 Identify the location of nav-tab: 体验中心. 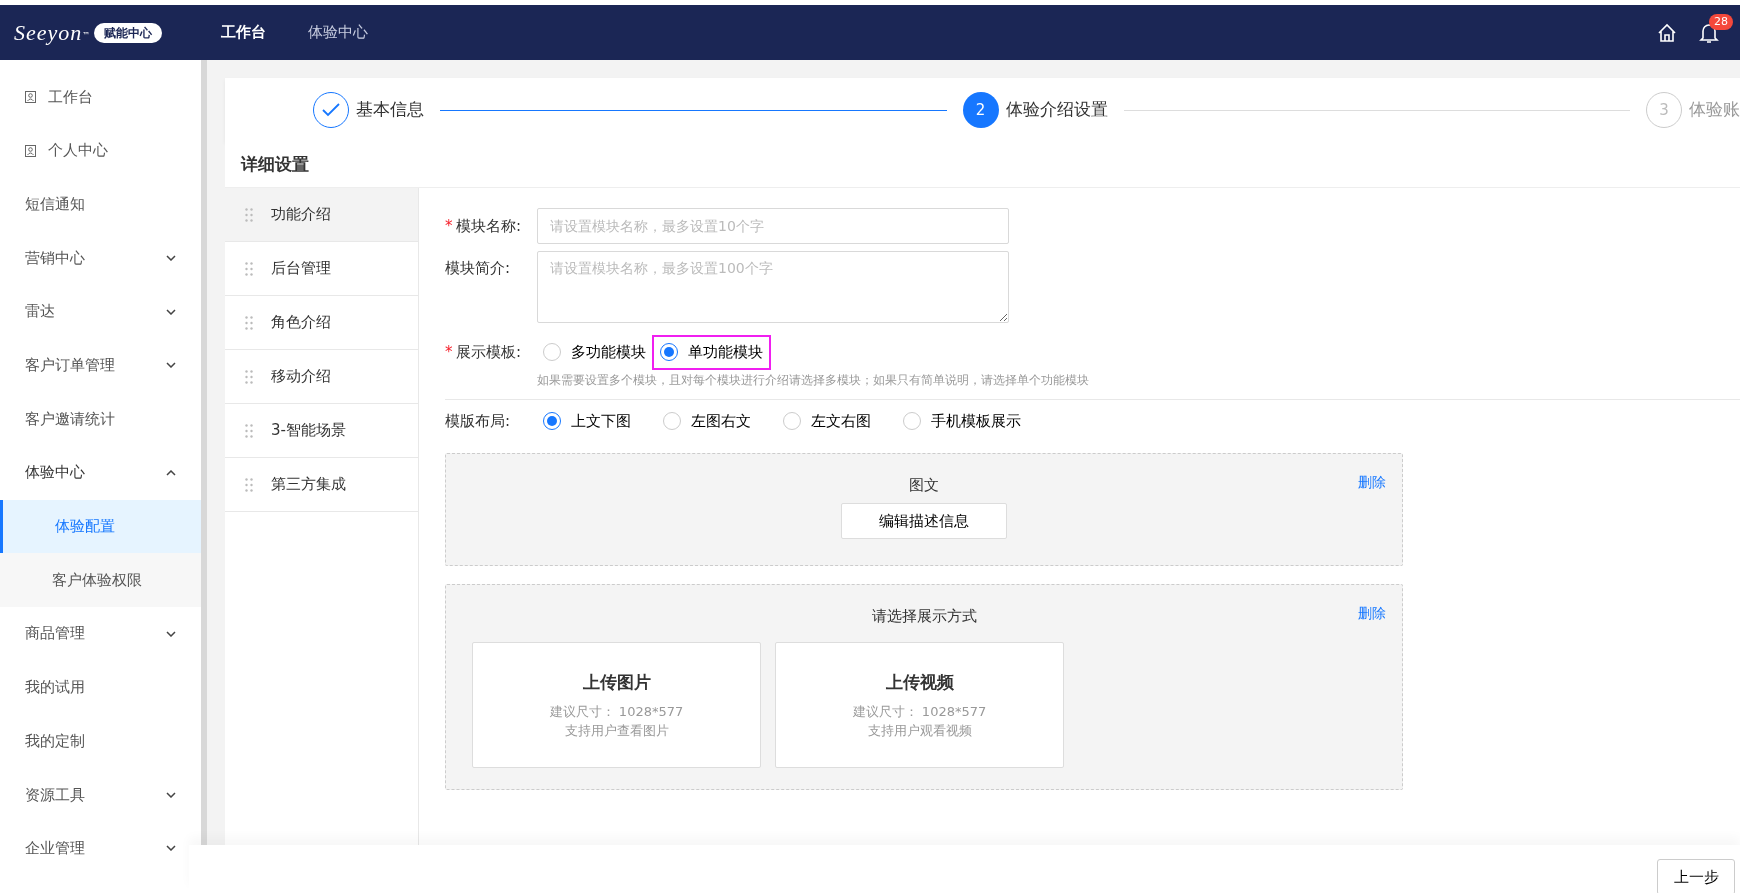
(338, 32).